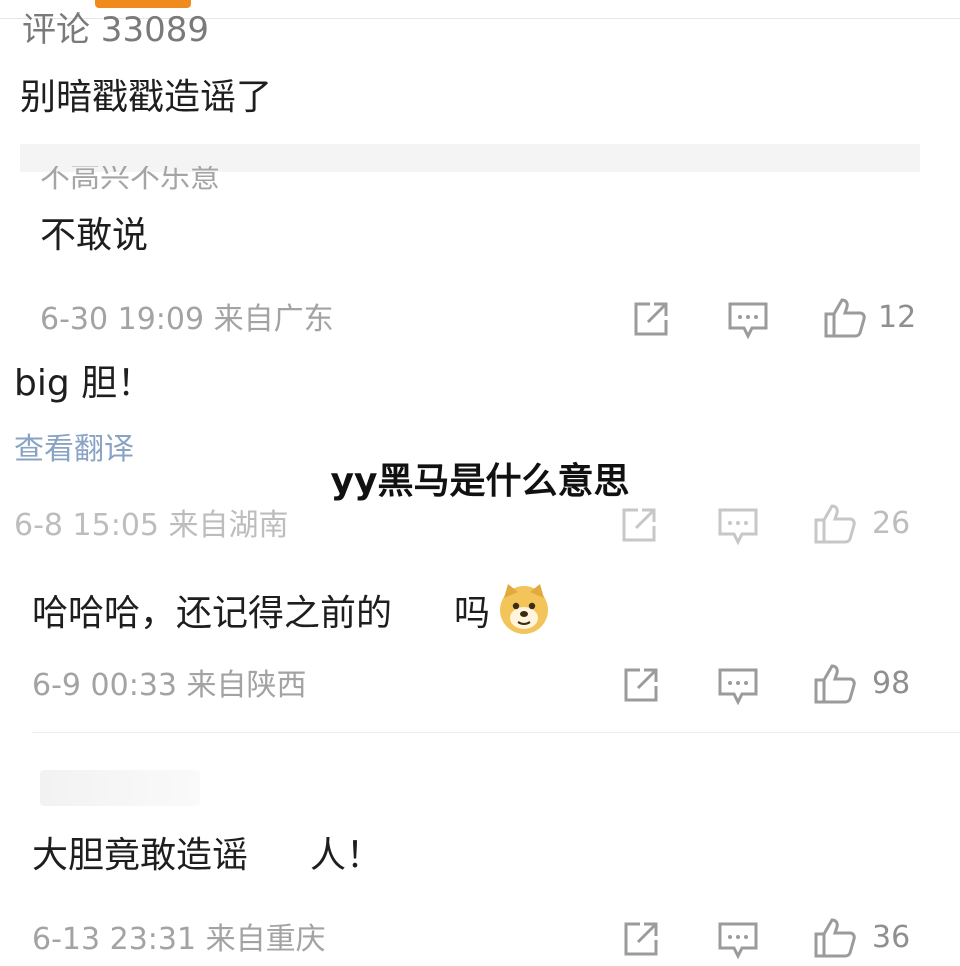  I want to click on like-button: 36, so click(861, 938).